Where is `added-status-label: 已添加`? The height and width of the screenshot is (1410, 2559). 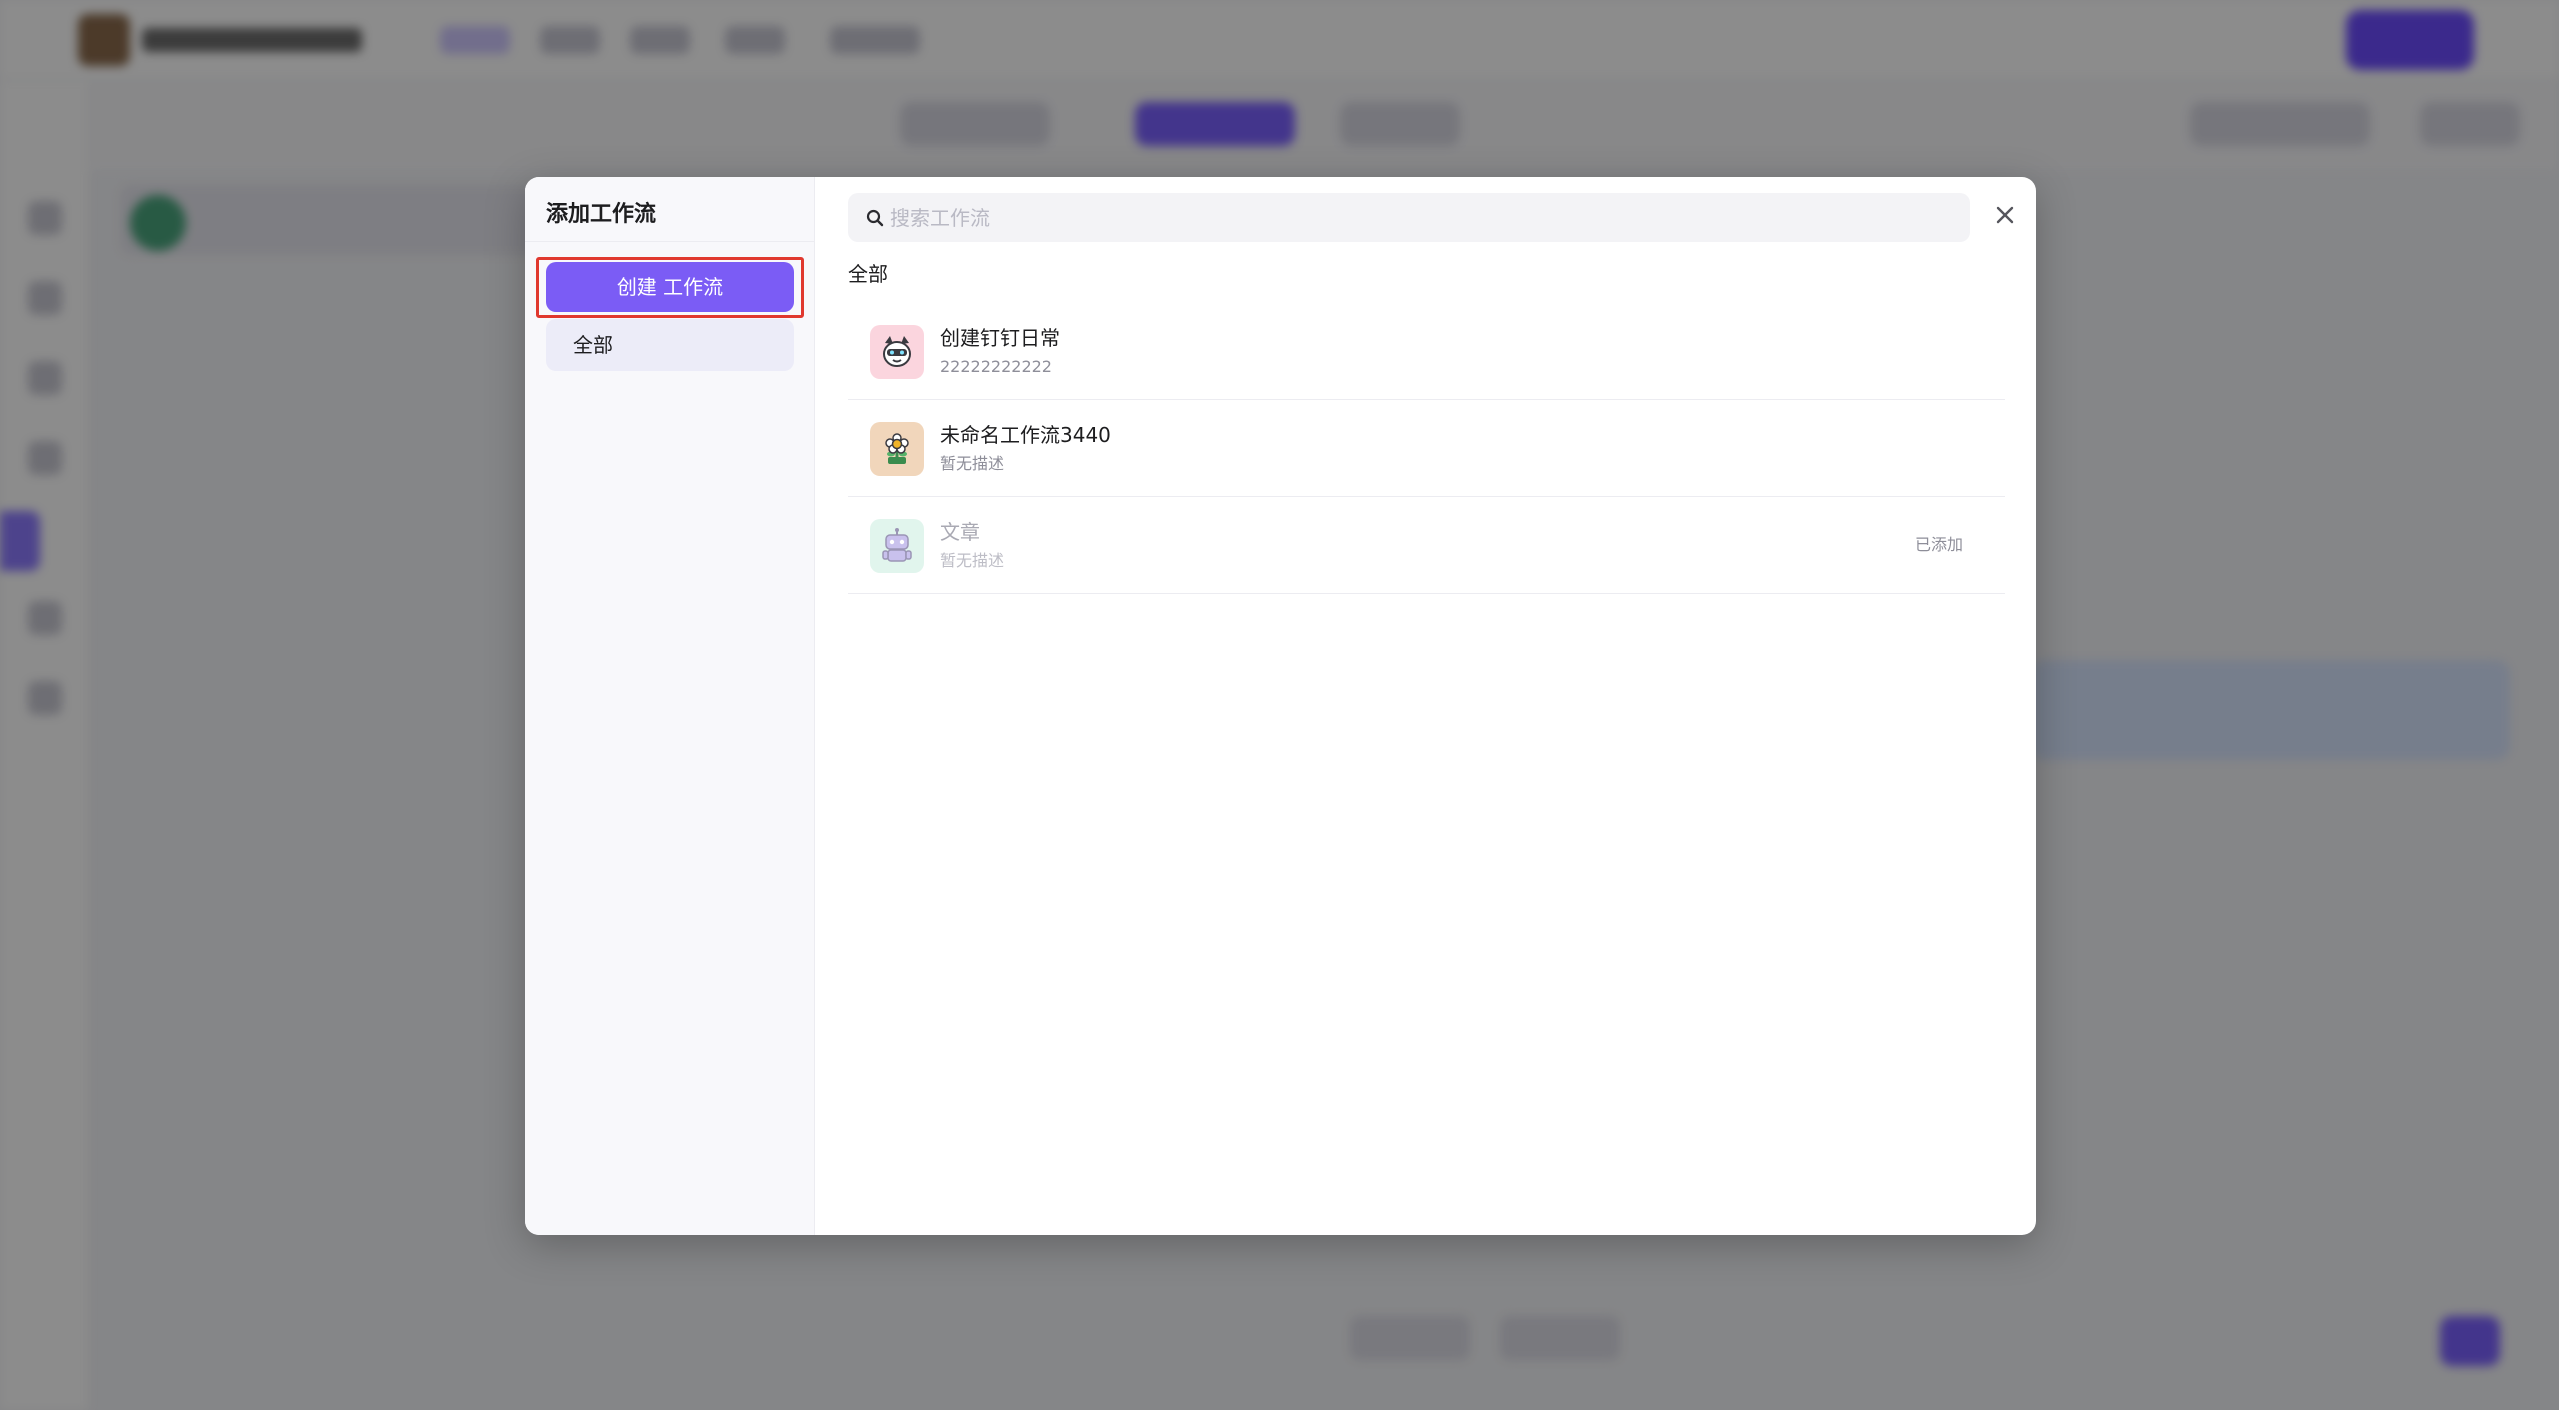
added-status-label: 已添加 is located at coordinates (1938, 544).